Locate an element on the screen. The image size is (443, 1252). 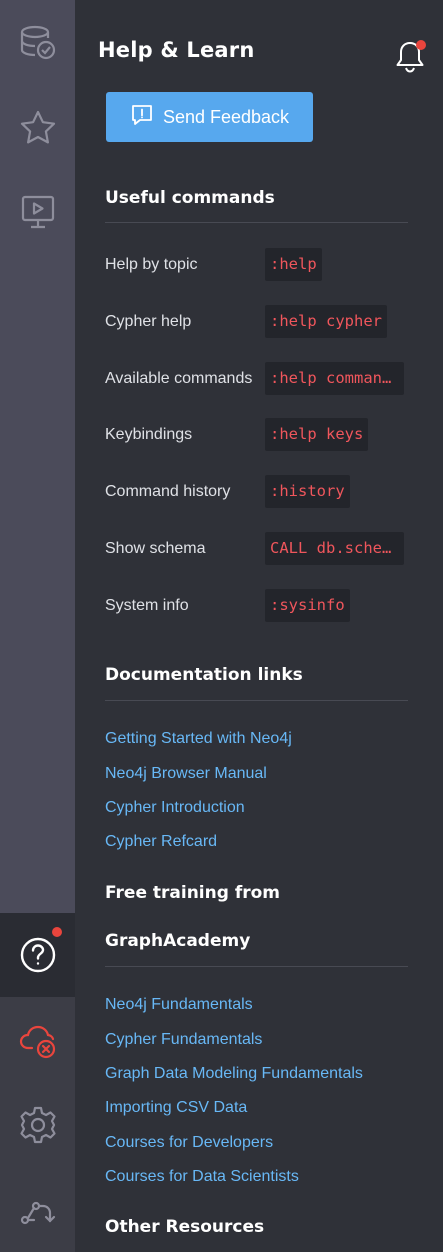
sidebar-bottom-group is located at coordinates (37, 1082).